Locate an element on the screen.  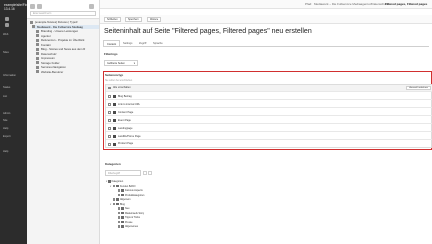
category-node: Tipps & Tricks is located at coordinates (127, 218).